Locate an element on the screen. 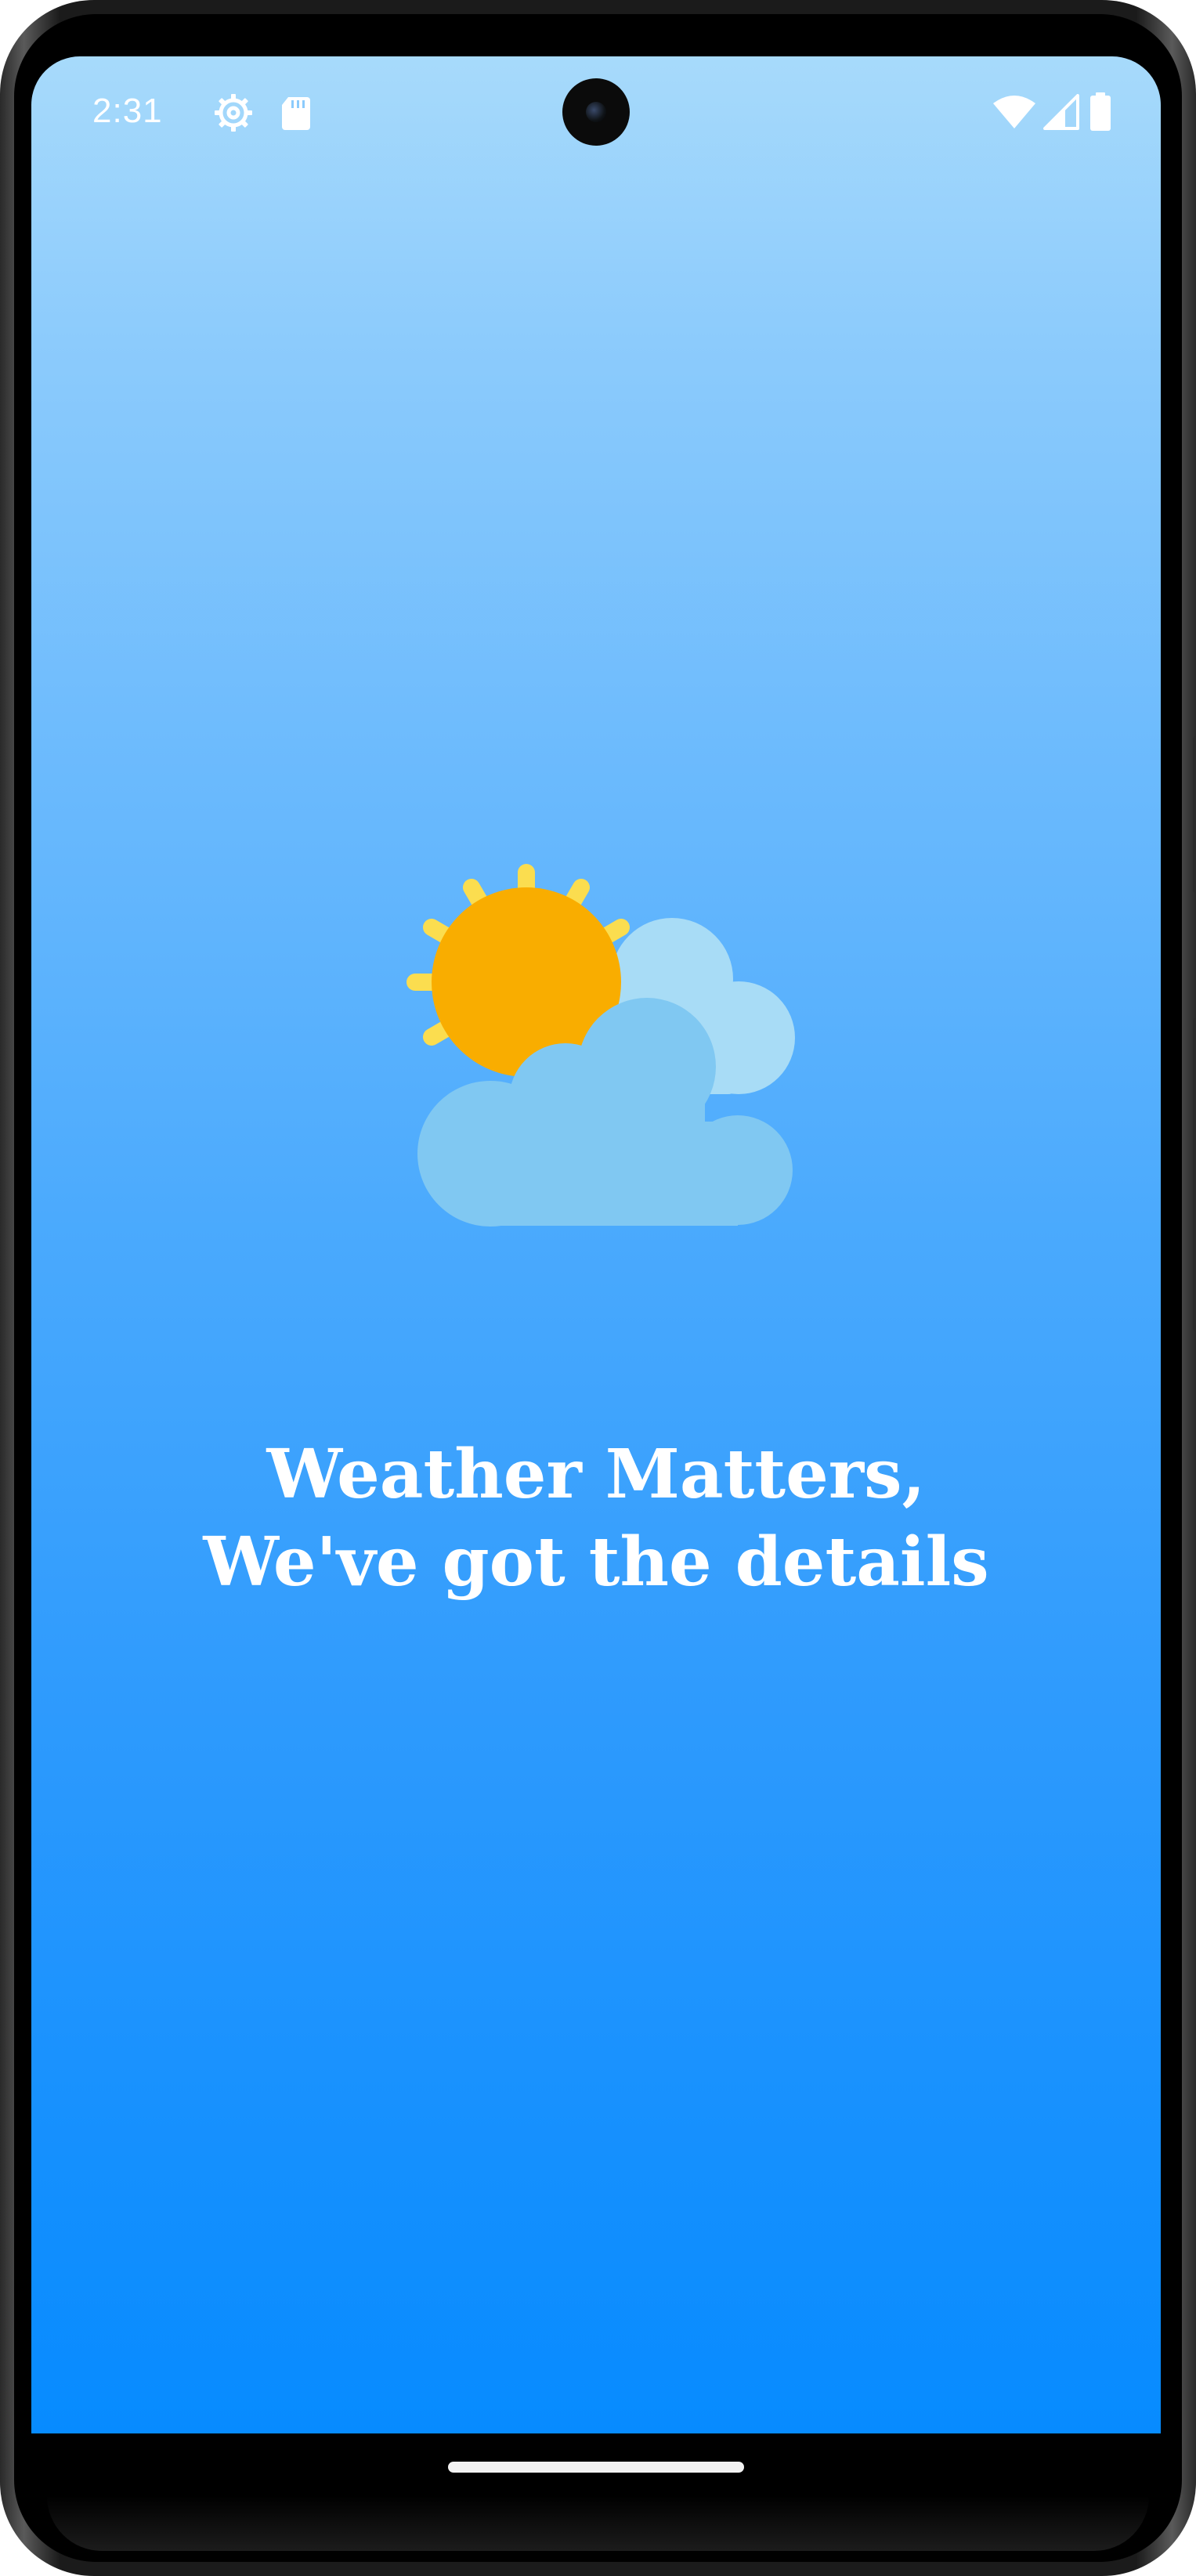  battery-icon is located at coordinates (1100, 111).